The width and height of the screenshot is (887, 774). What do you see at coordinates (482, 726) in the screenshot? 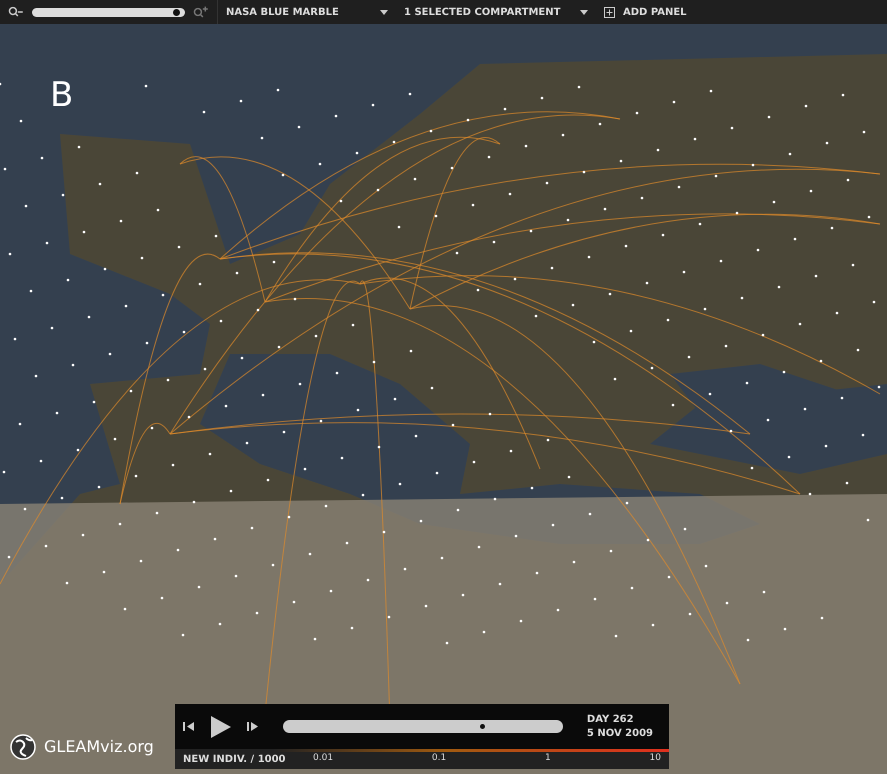
I see `timeline-thumb` at bounding box center [482, 726].